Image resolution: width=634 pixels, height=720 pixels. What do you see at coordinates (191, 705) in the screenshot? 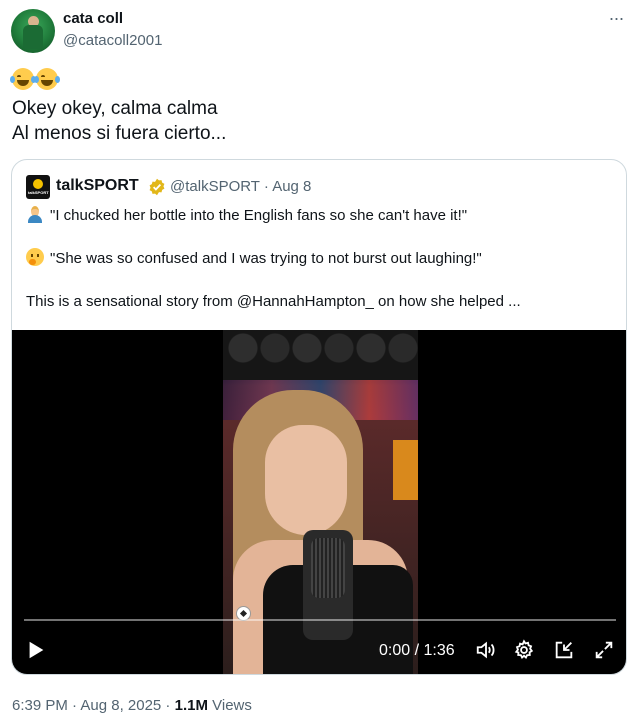
I see `views-count: 1.1M` at bounding box center [191, 705].